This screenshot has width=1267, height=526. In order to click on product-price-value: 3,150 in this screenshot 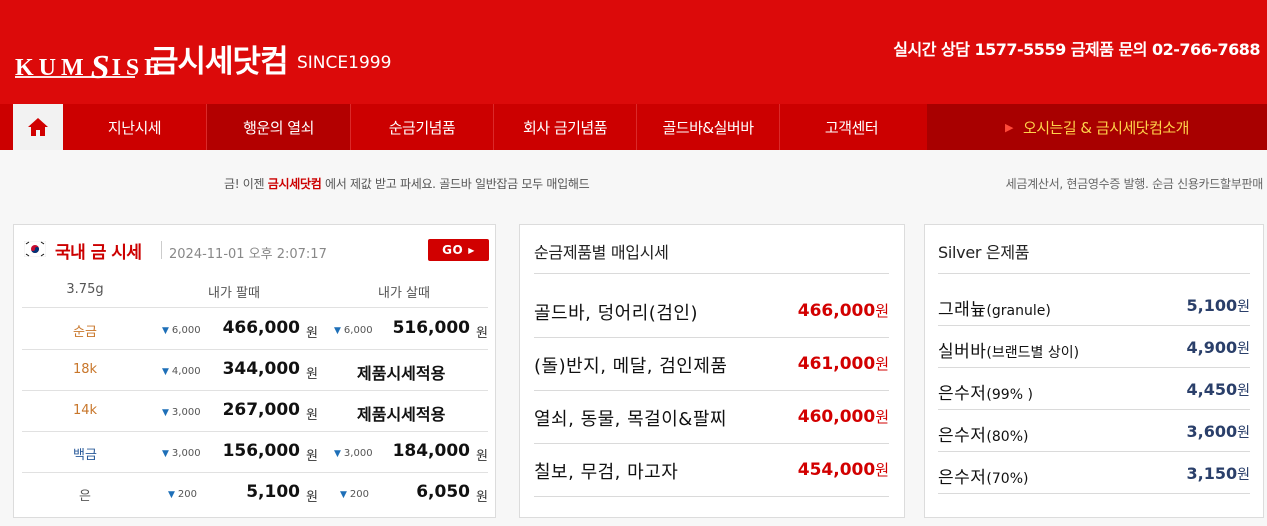, I will do `click(1212, 473)`.